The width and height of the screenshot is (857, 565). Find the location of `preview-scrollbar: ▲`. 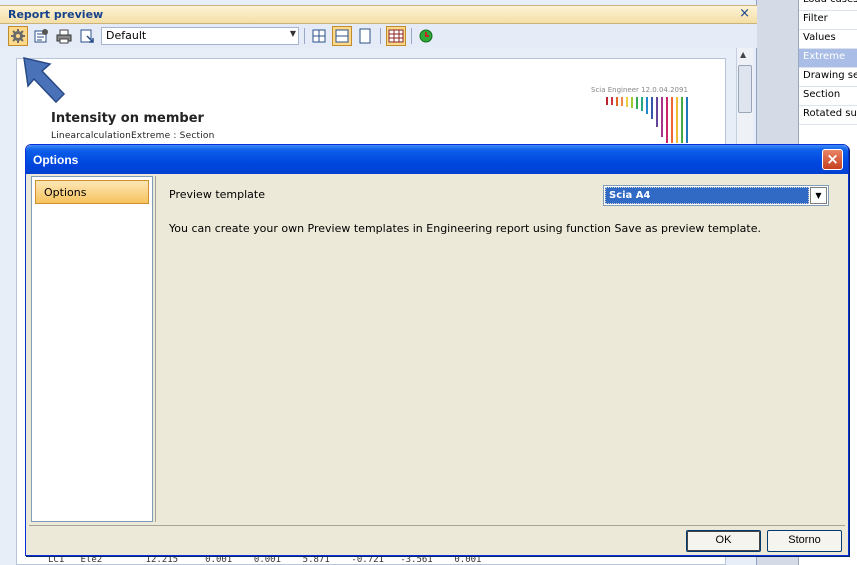

preview-scrollbar: ▲ is located at coordinates (744, 98).